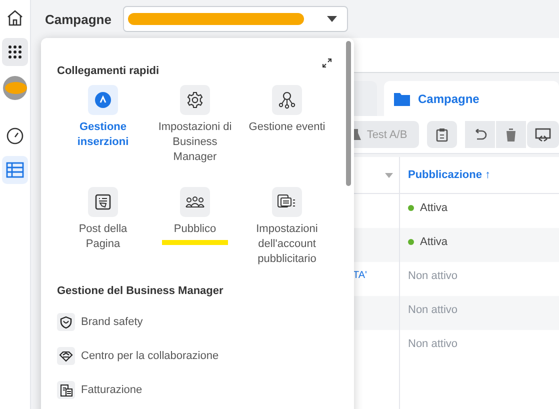 Image resolution: width=559 pixels, height=409 pixels. I want to click on quick-link-label: Pubblico, so click(195, 229).